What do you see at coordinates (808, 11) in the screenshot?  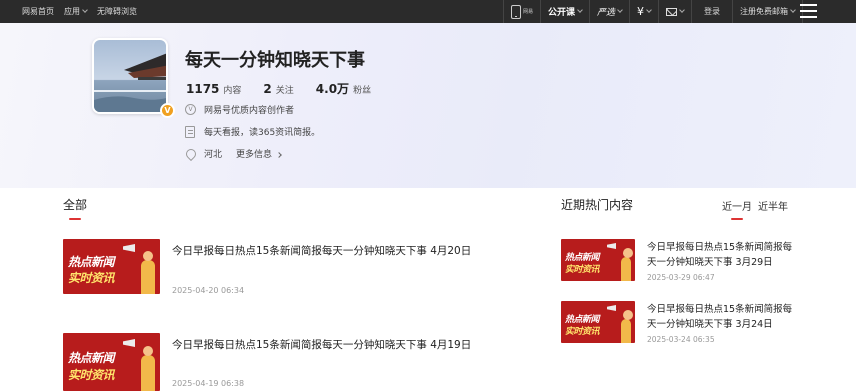 I see `hamburger-menu-icon` at bounding box center [808, 11].